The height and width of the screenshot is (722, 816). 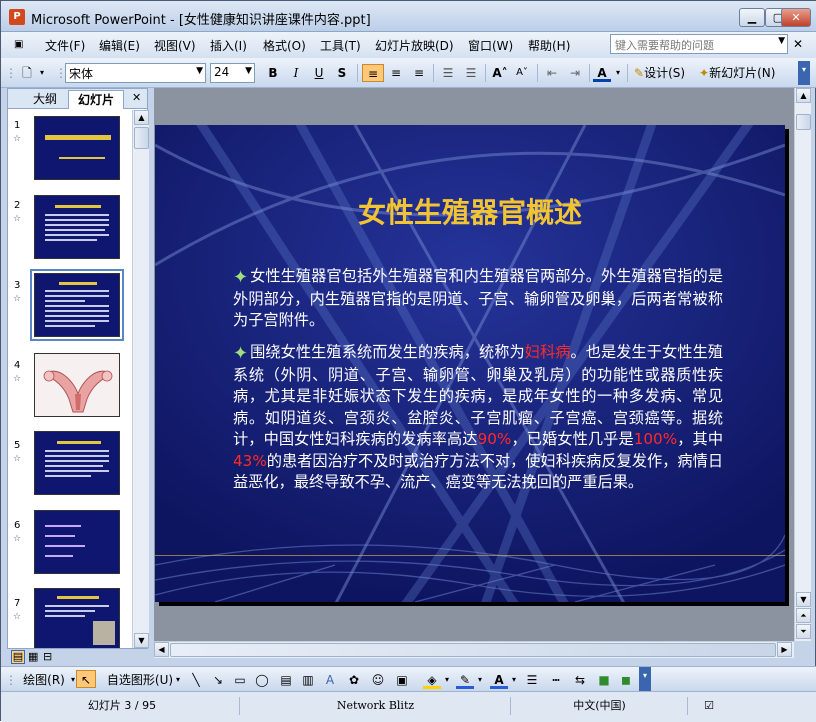 What do you see at coordinates (664, 73) in the screenshot?
I see `design-button: ✎设计(S)` at bounding box center [664, 73].